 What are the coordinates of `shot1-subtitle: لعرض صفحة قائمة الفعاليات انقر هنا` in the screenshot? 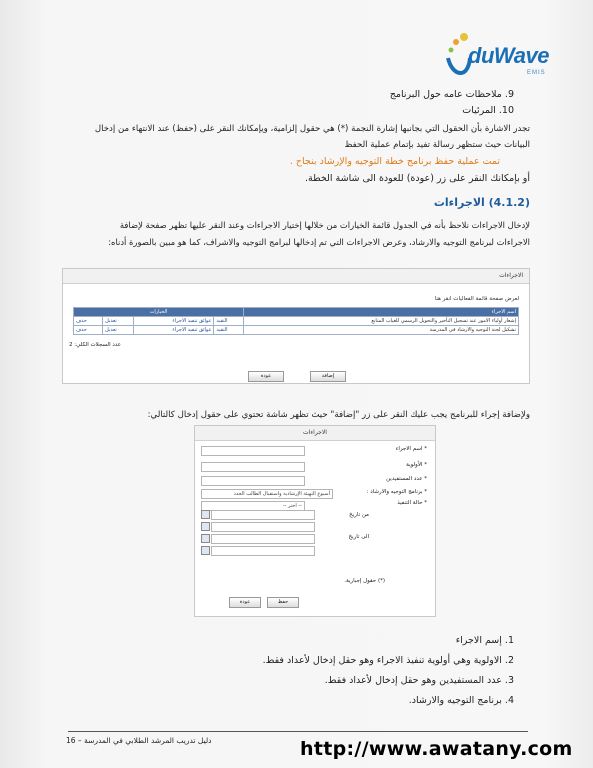 It's located at (476, 299).